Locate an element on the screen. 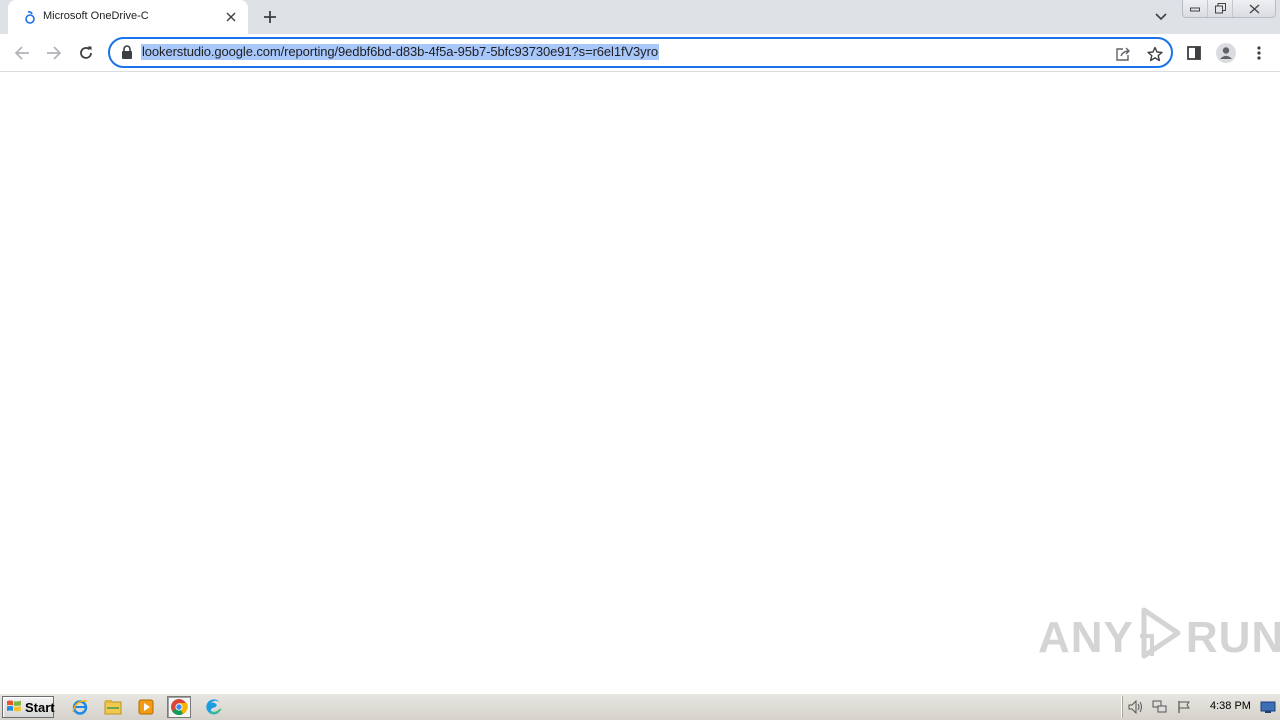 Image resolution: width=1280 pixels, height=720 pixels. watermark-right-text: RUN is located at coordinates (1232, 637).